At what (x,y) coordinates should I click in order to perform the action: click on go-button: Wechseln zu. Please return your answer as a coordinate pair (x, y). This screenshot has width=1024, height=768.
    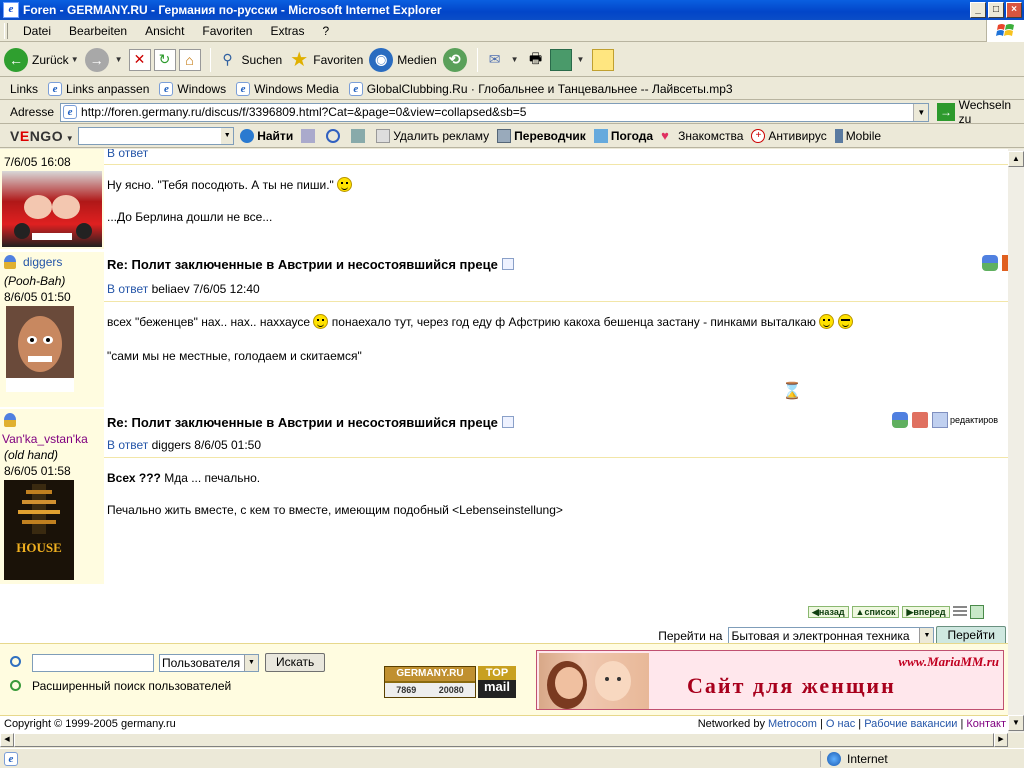
    Looking at the image, I should click on (991, 112).